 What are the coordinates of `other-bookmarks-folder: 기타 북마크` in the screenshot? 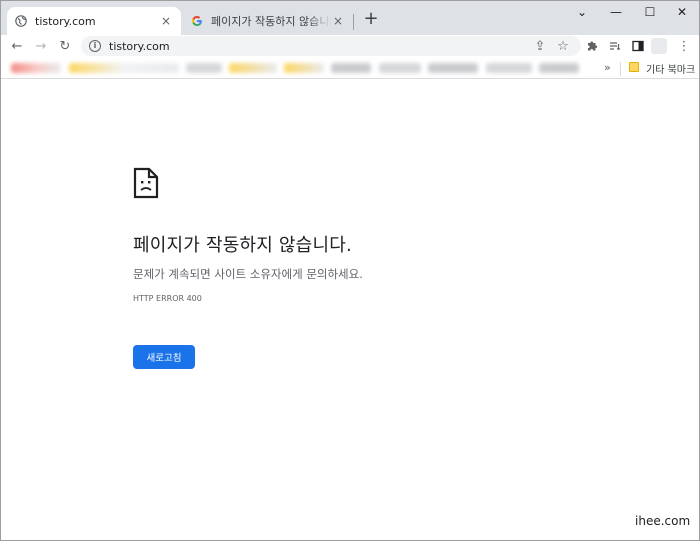 It's located at (670, 68).